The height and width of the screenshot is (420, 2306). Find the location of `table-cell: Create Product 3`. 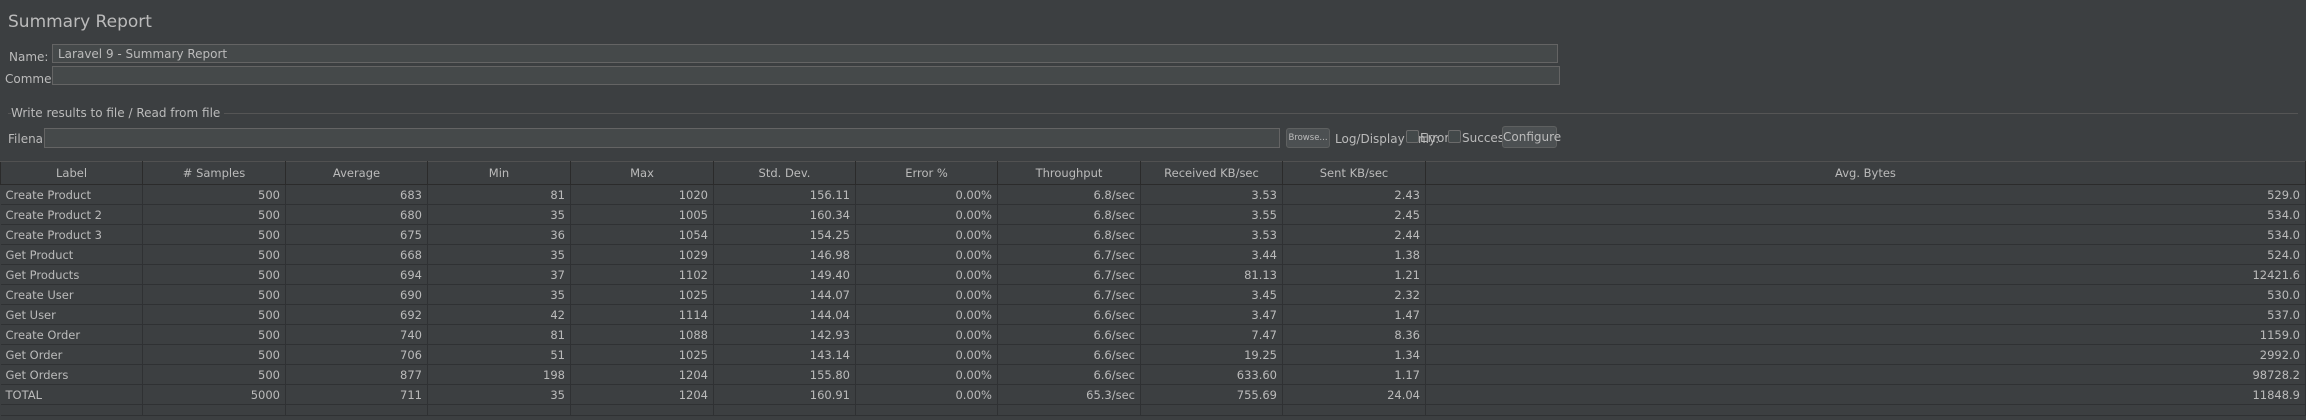

table-cell: Create Product 3 is located at coordinates (71, 234).